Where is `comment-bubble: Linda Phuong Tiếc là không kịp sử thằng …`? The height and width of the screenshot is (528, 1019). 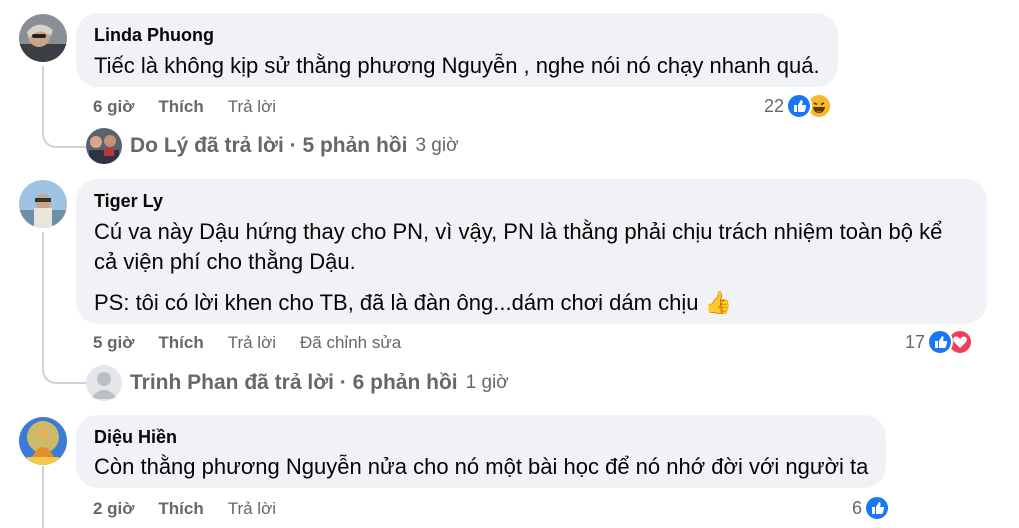
comment-bubble: Linda Phuong Tiếc là không kịp sử thằng … is located at coordinates (457, 50).